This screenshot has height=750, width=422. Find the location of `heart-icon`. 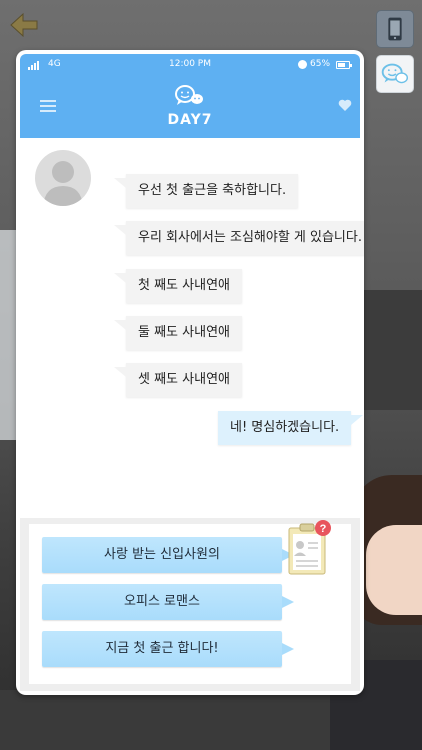

heart-icon is located at coordinates (345, 105).